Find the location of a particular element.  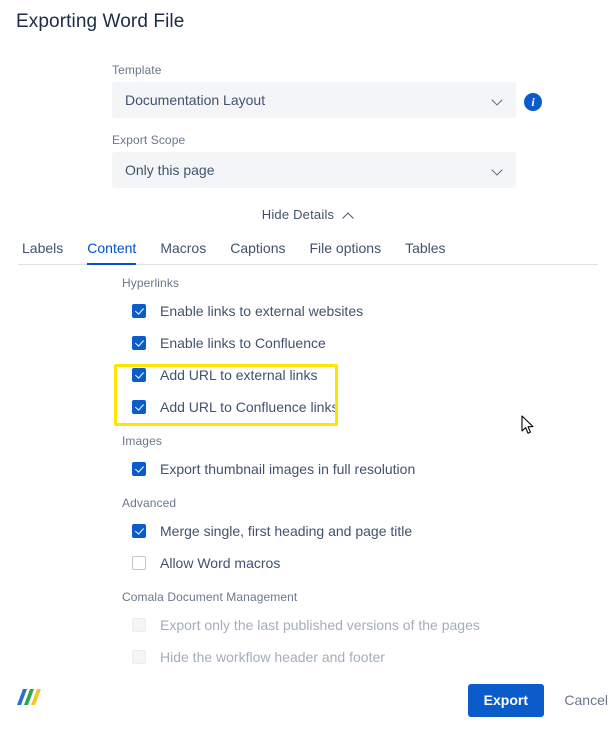

tab-macros: Macros is located at coordinates (183, 252).